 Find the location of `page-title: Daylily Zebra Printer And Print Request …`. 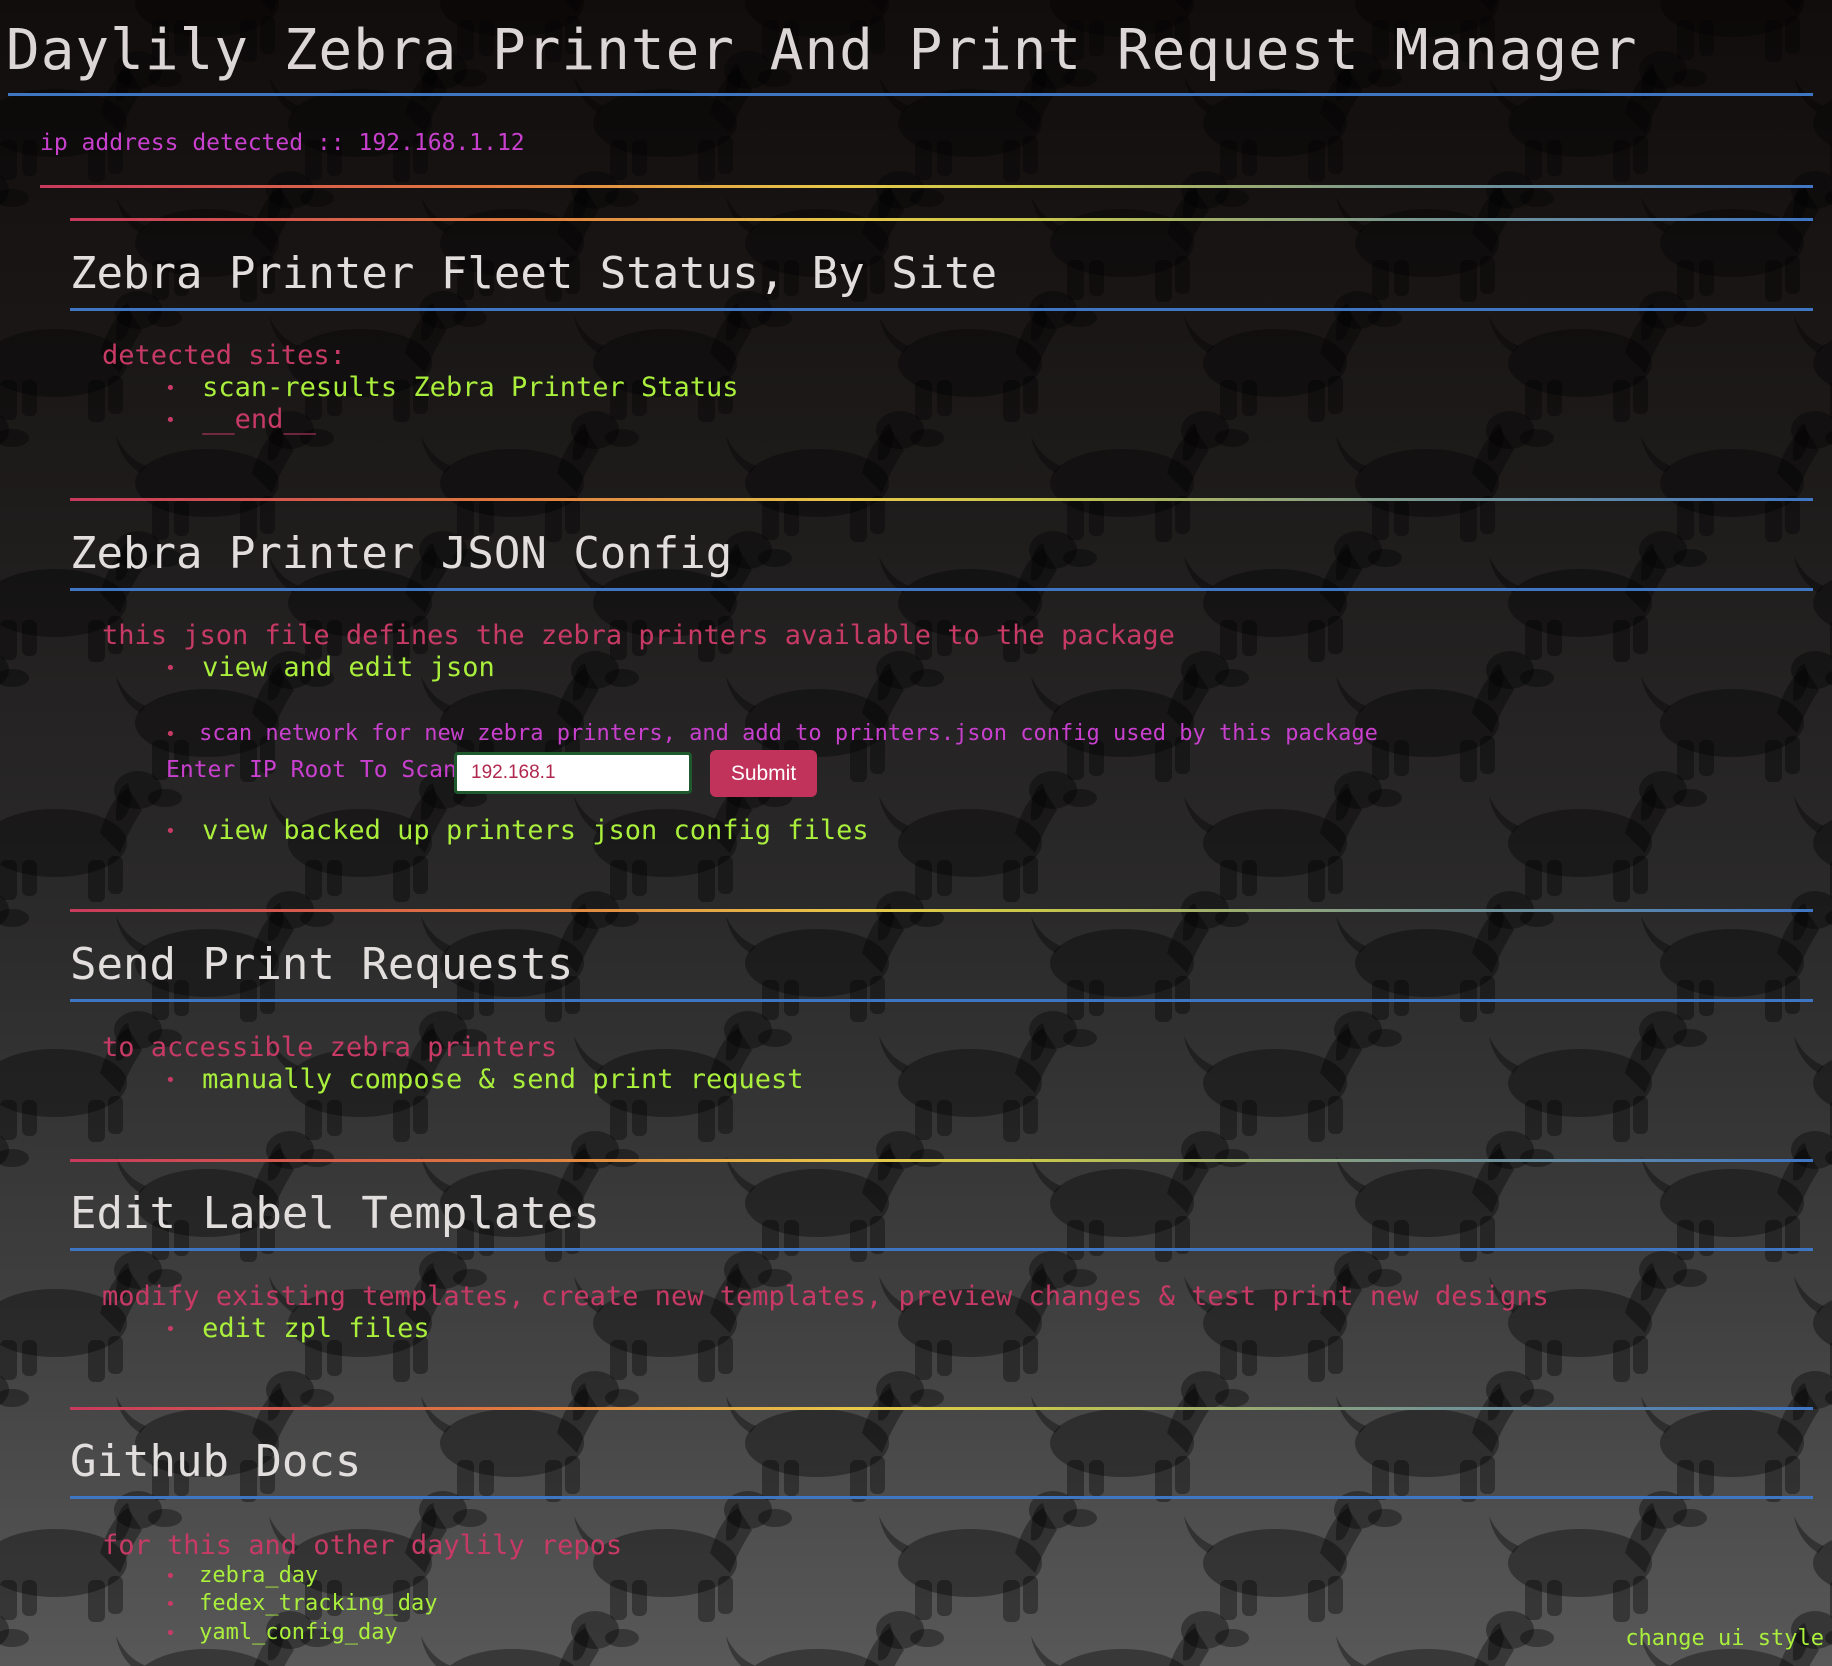

page-title: Daylily Zebra Printer And Print Request … is located at coordinates (822, 50).